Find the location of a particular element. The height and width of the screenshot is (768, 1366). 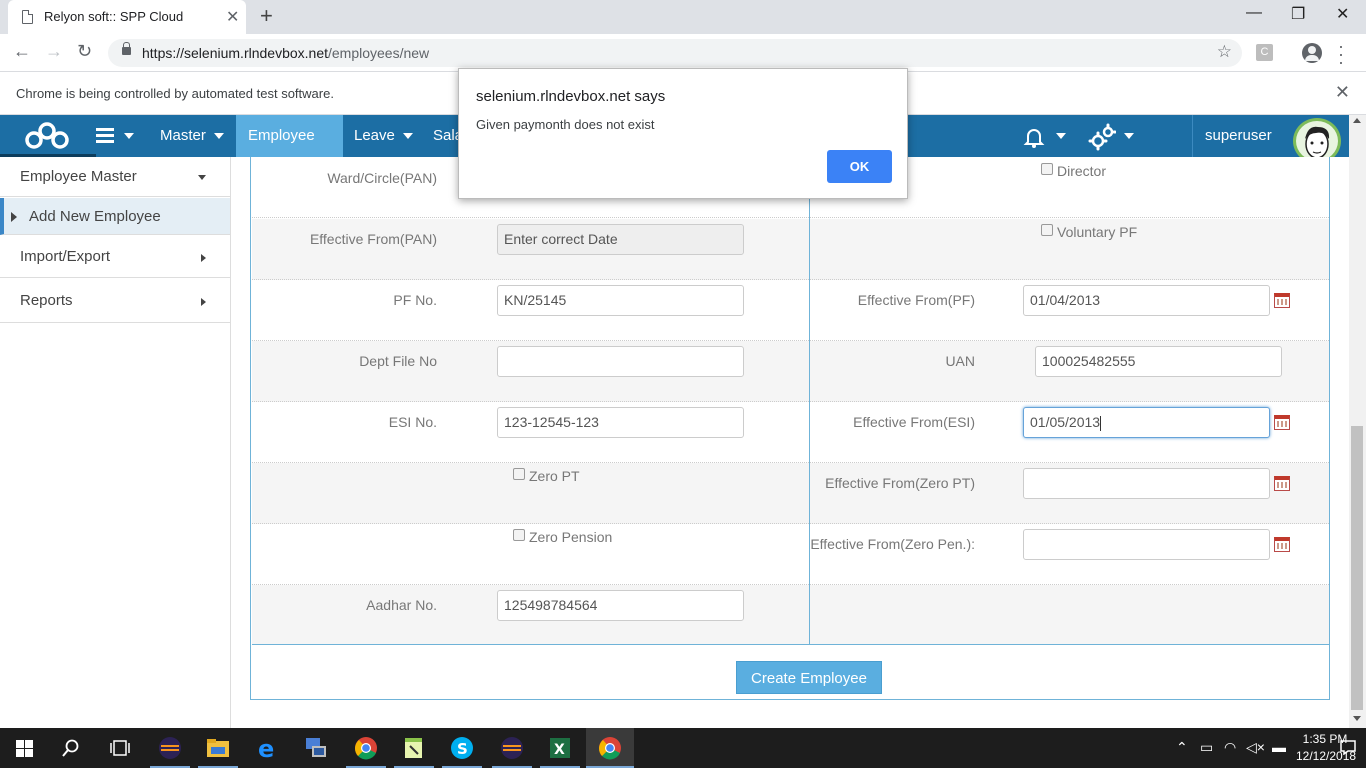

svg-text: X is located at coordinates (559, 750).